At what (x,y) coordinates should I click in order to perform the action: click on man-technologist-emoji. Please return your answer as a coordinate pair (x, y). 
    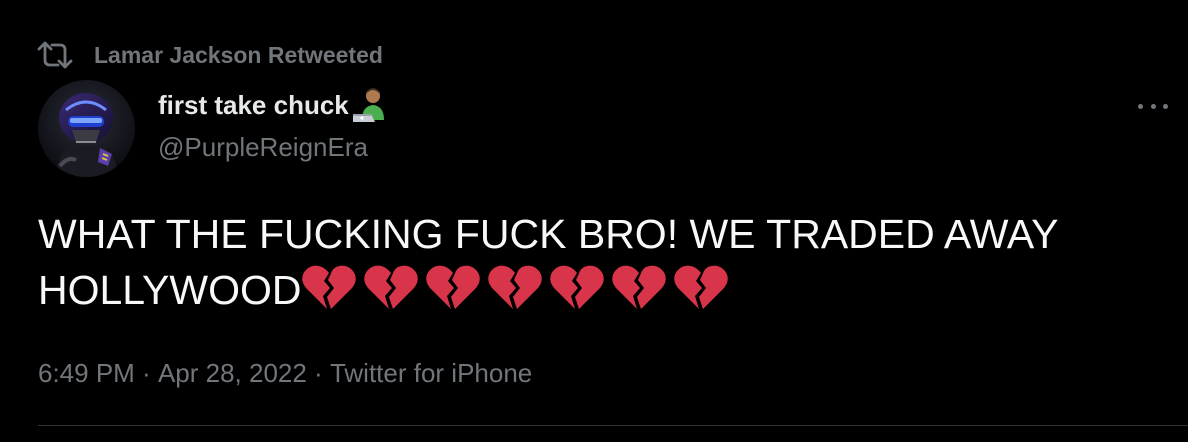
    Looking at the image, I should click on (368, 105).